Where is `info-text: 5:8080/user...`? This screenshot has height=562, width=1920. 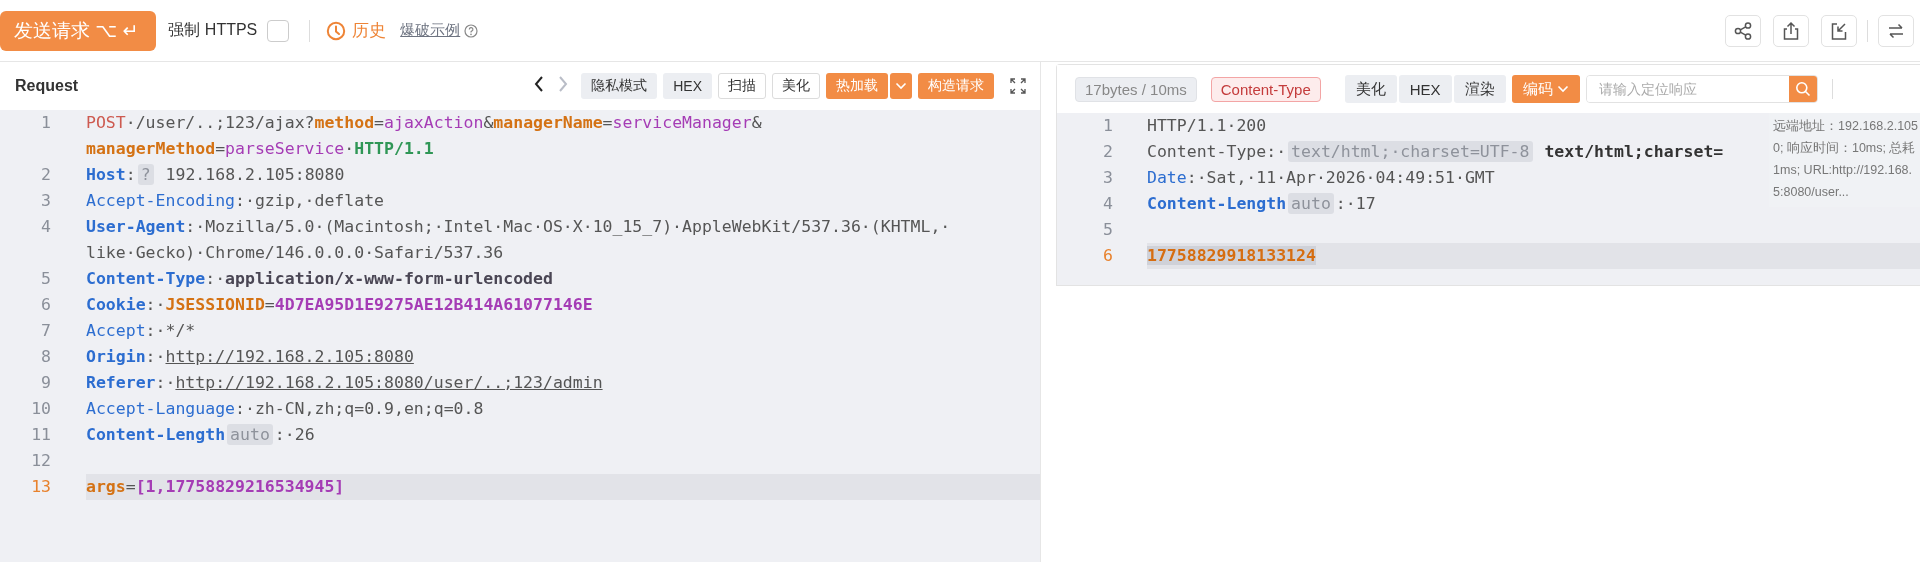
info-text: 5:8080/user... is located at coordinates (1811, 192).